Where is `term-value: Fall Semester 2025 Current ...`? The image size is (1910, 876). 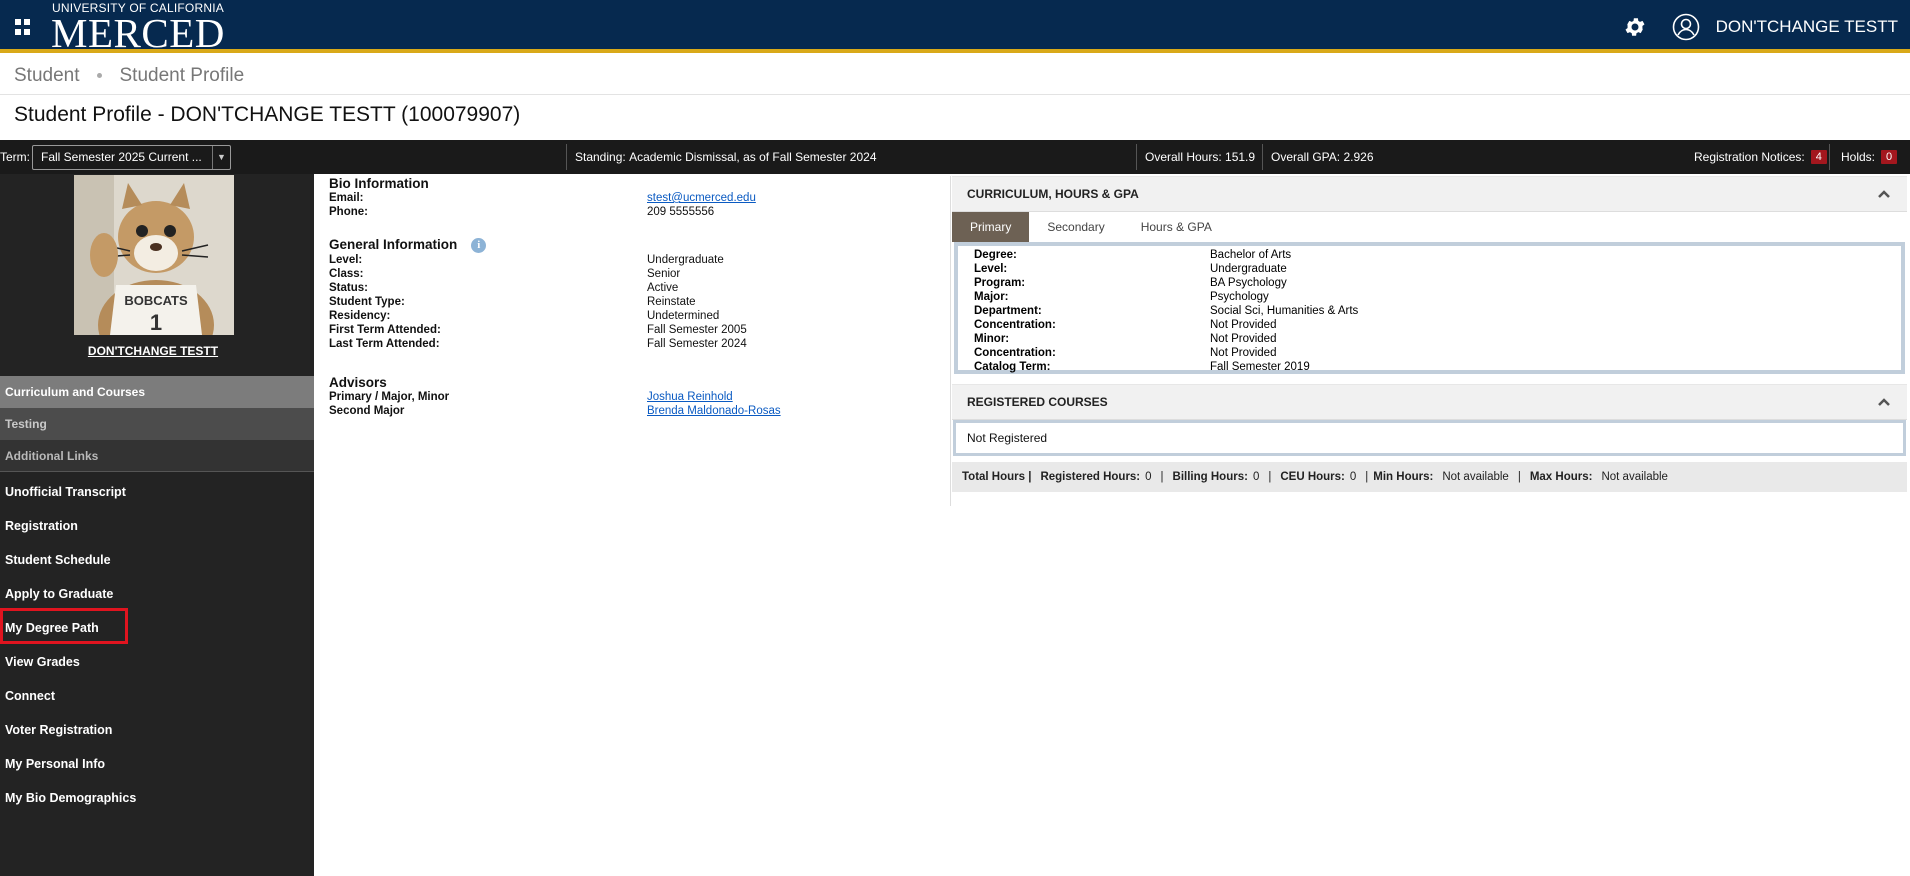
term-value: Fall Semester 2025 Current ... is located at coordinates (121, 157).